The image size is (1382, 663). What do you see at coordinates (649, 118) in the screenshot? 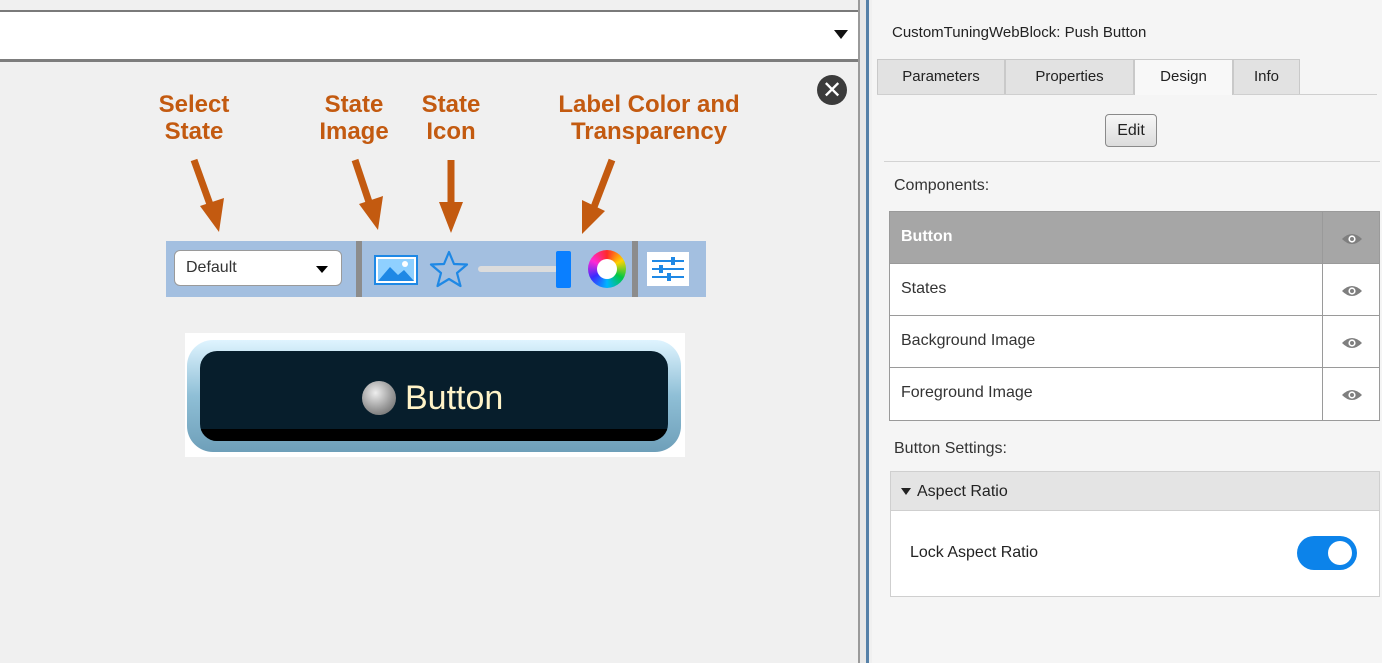
I see `callout-label-color: Label Color and Transparency` at bounding box center [649, 118].